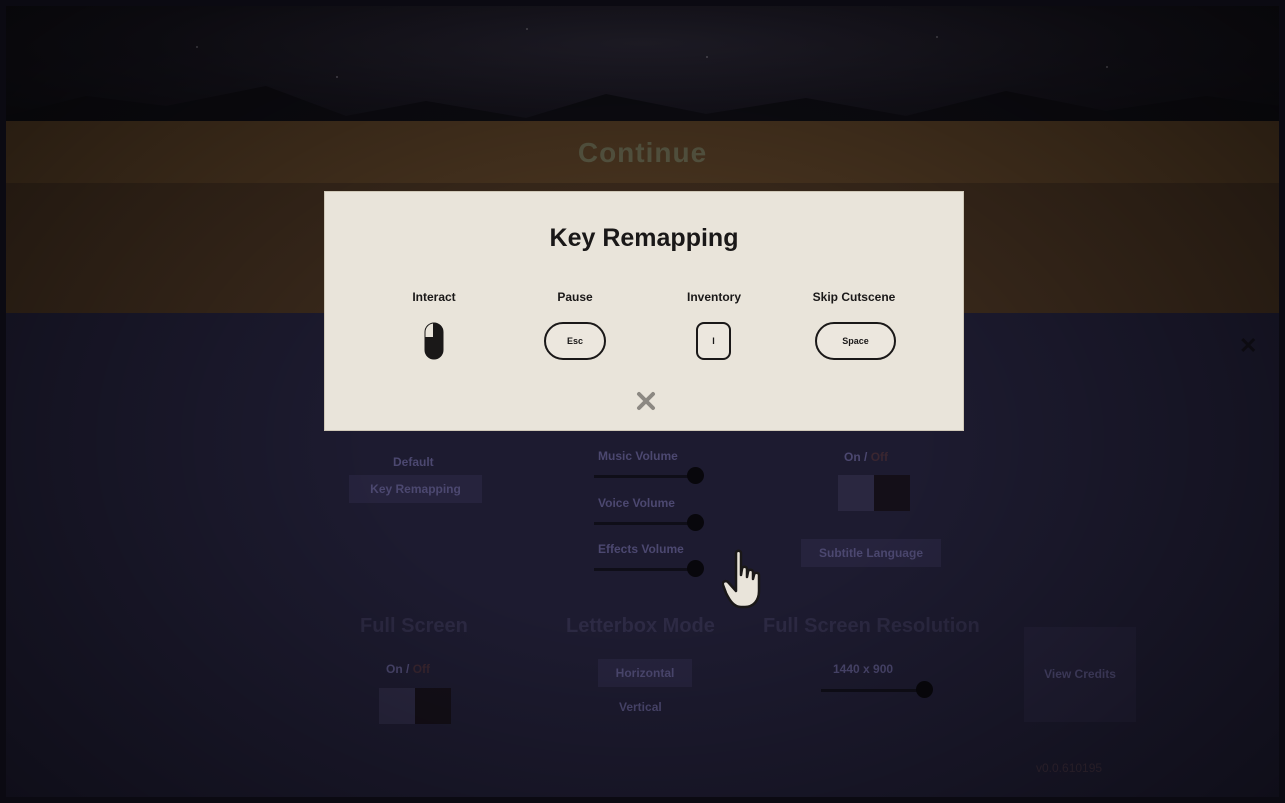 This screenshot has height=803, width=1285. I want to click on close-icon, so click(646, 401).